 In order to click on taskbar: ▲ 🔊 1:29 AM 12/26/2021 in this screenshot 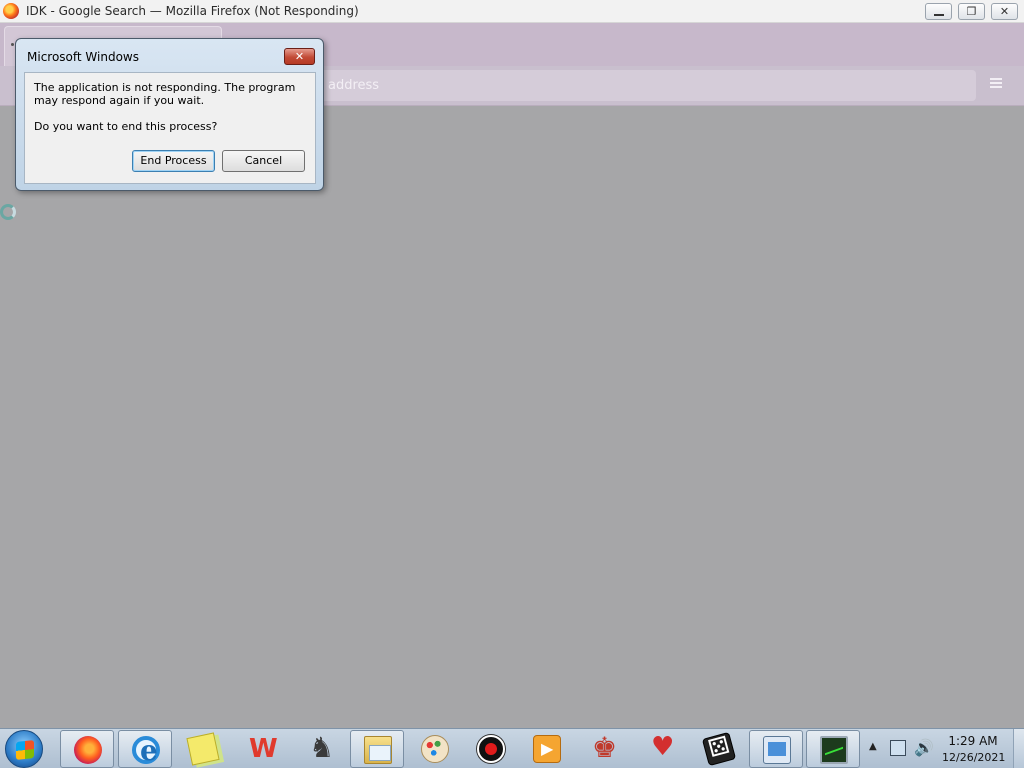, I will do `click(512, 748)`.